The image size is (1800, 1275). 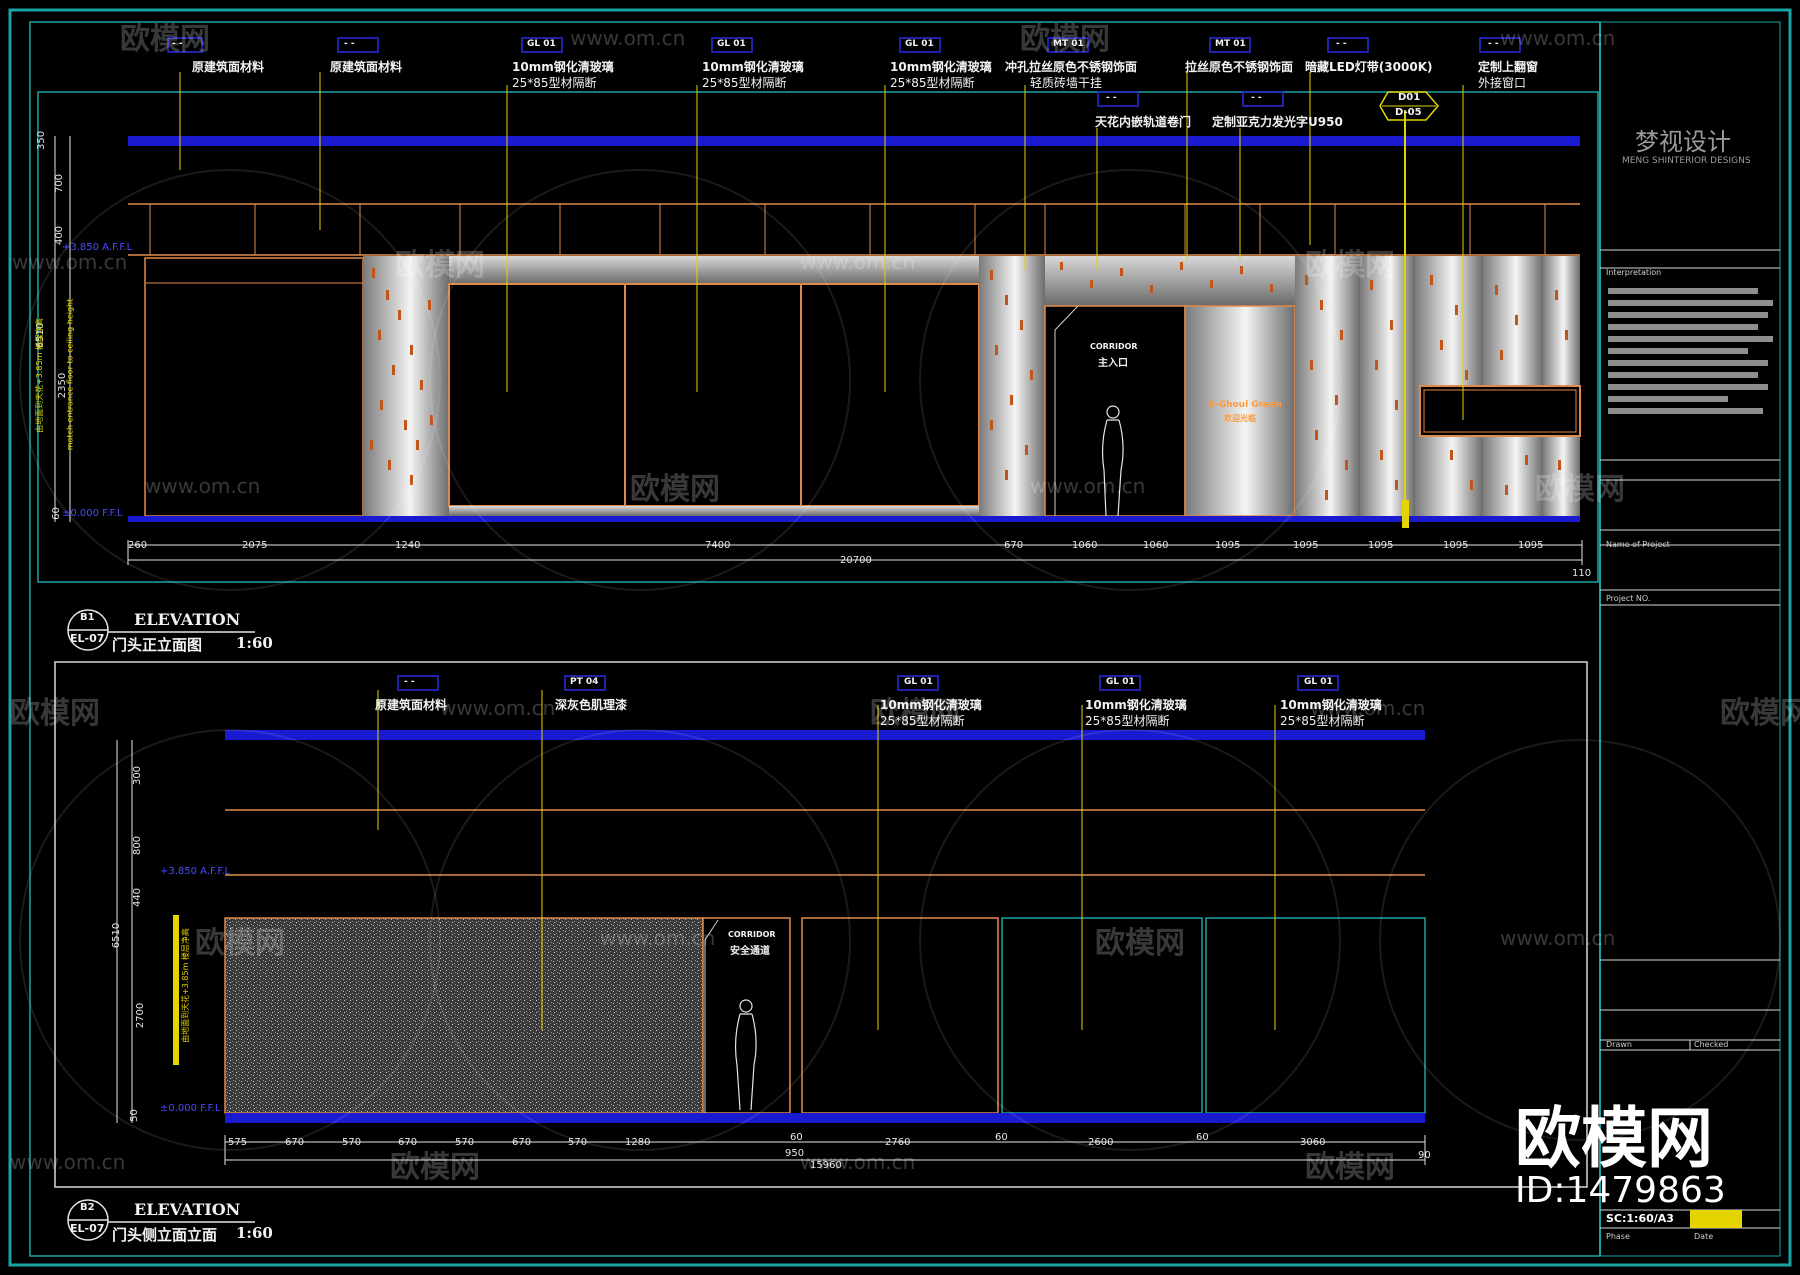 What do you see at coordinates (584, 682) in the screenshot?
I see `code-tag: PT 04` at bounding box center [584, 682].